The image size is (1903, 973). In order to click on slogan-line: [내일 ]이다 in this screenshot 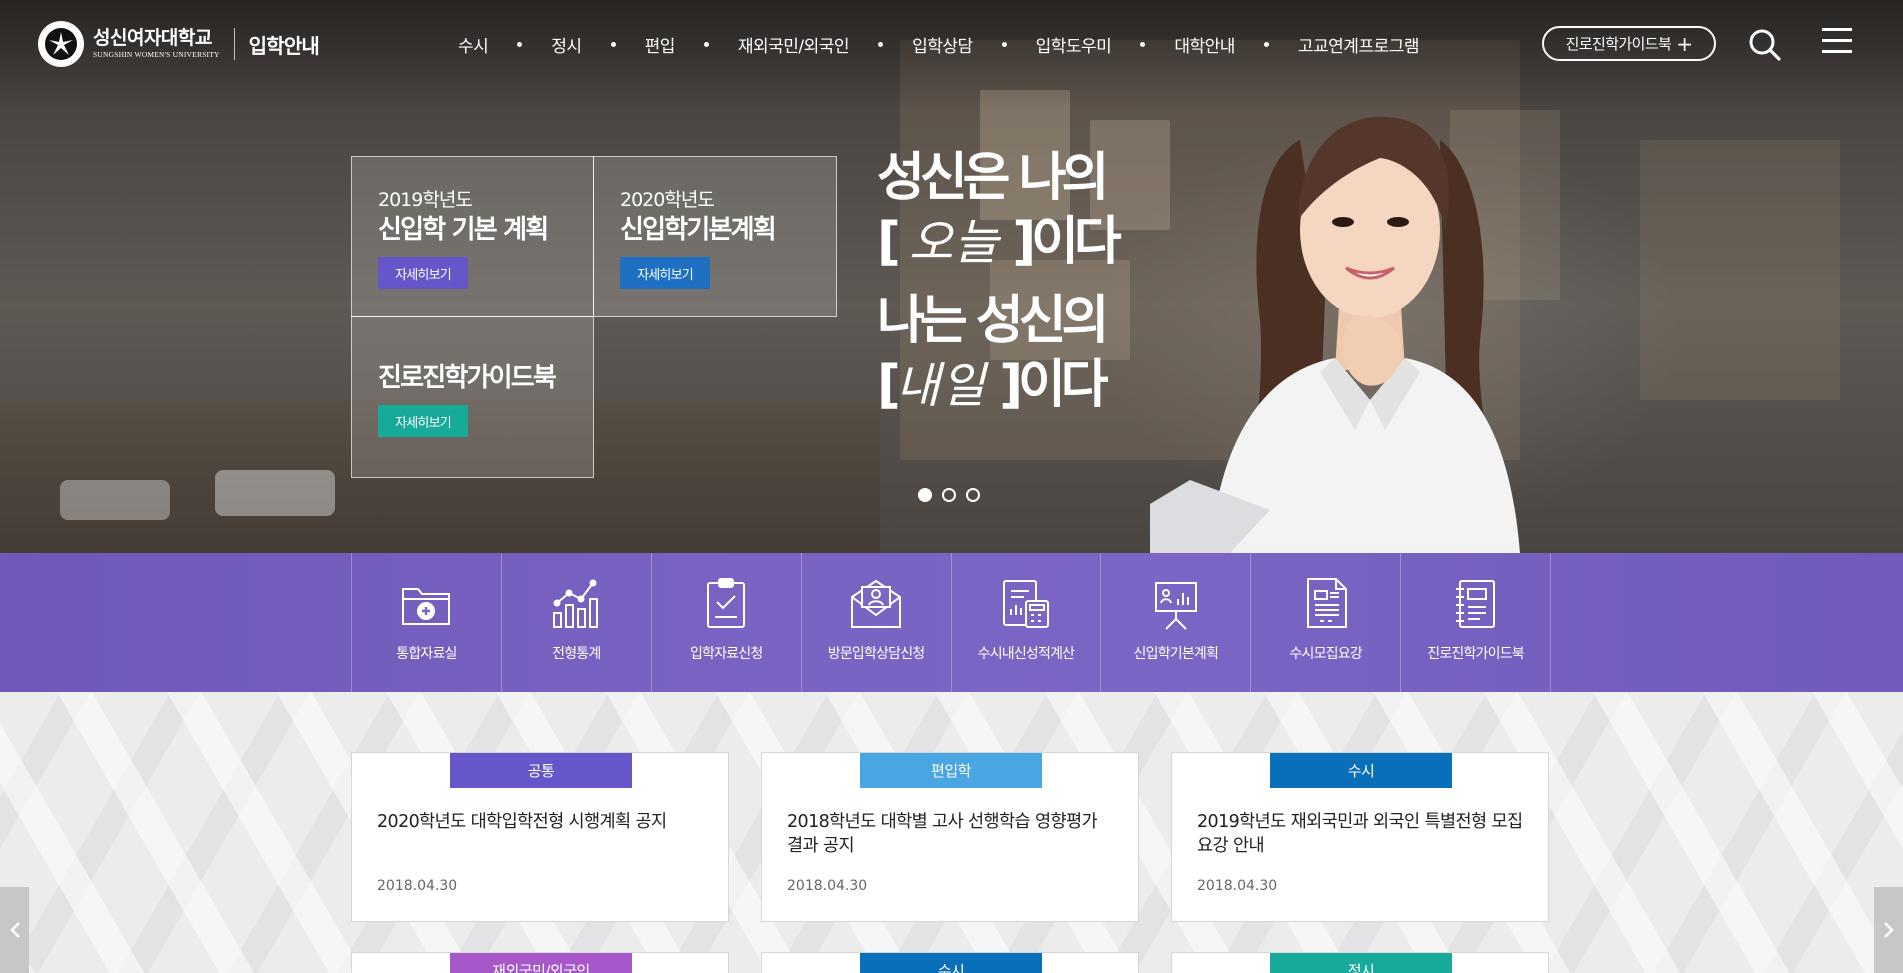, I will do `click(997, 385)`.